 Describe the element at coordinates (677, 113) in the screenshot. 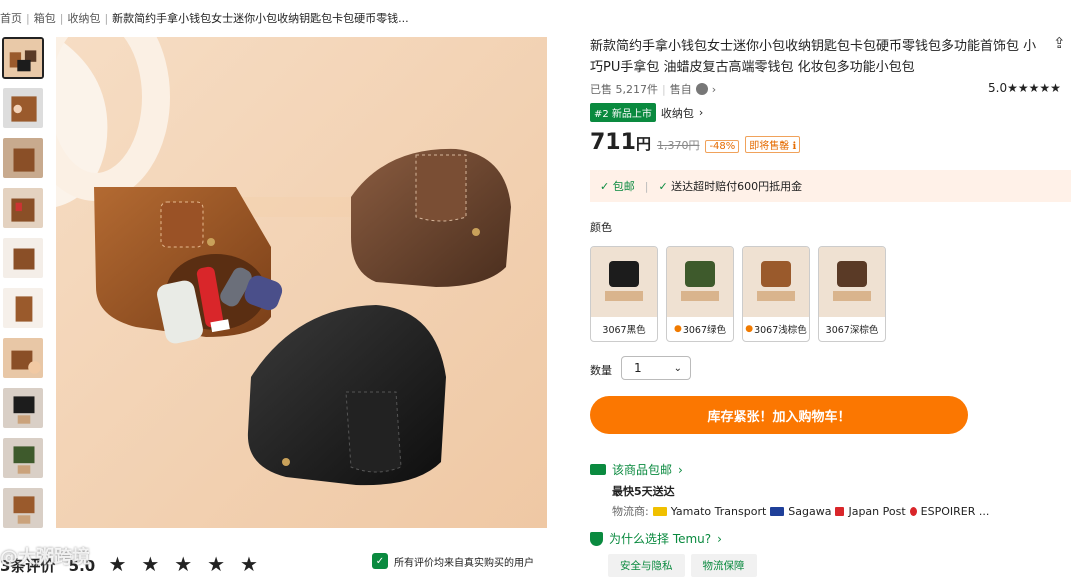

I see `category-link: 收纳包` at that location.